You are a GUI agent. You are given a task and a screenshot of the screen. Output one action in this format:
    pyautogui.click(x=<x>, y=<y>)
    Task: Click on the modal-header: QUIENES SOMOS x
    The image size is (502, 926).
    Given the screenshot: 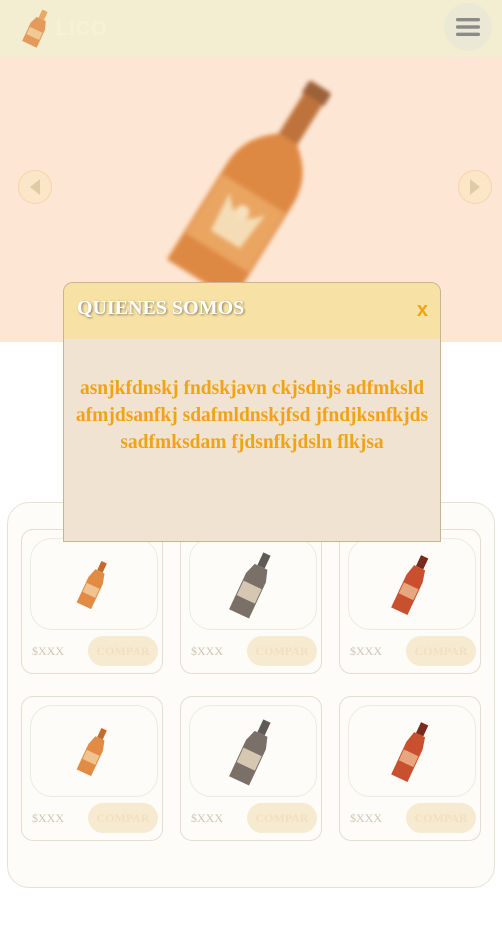 What is the action you would take?
    pyautogui.click(x=252, y=311)
    